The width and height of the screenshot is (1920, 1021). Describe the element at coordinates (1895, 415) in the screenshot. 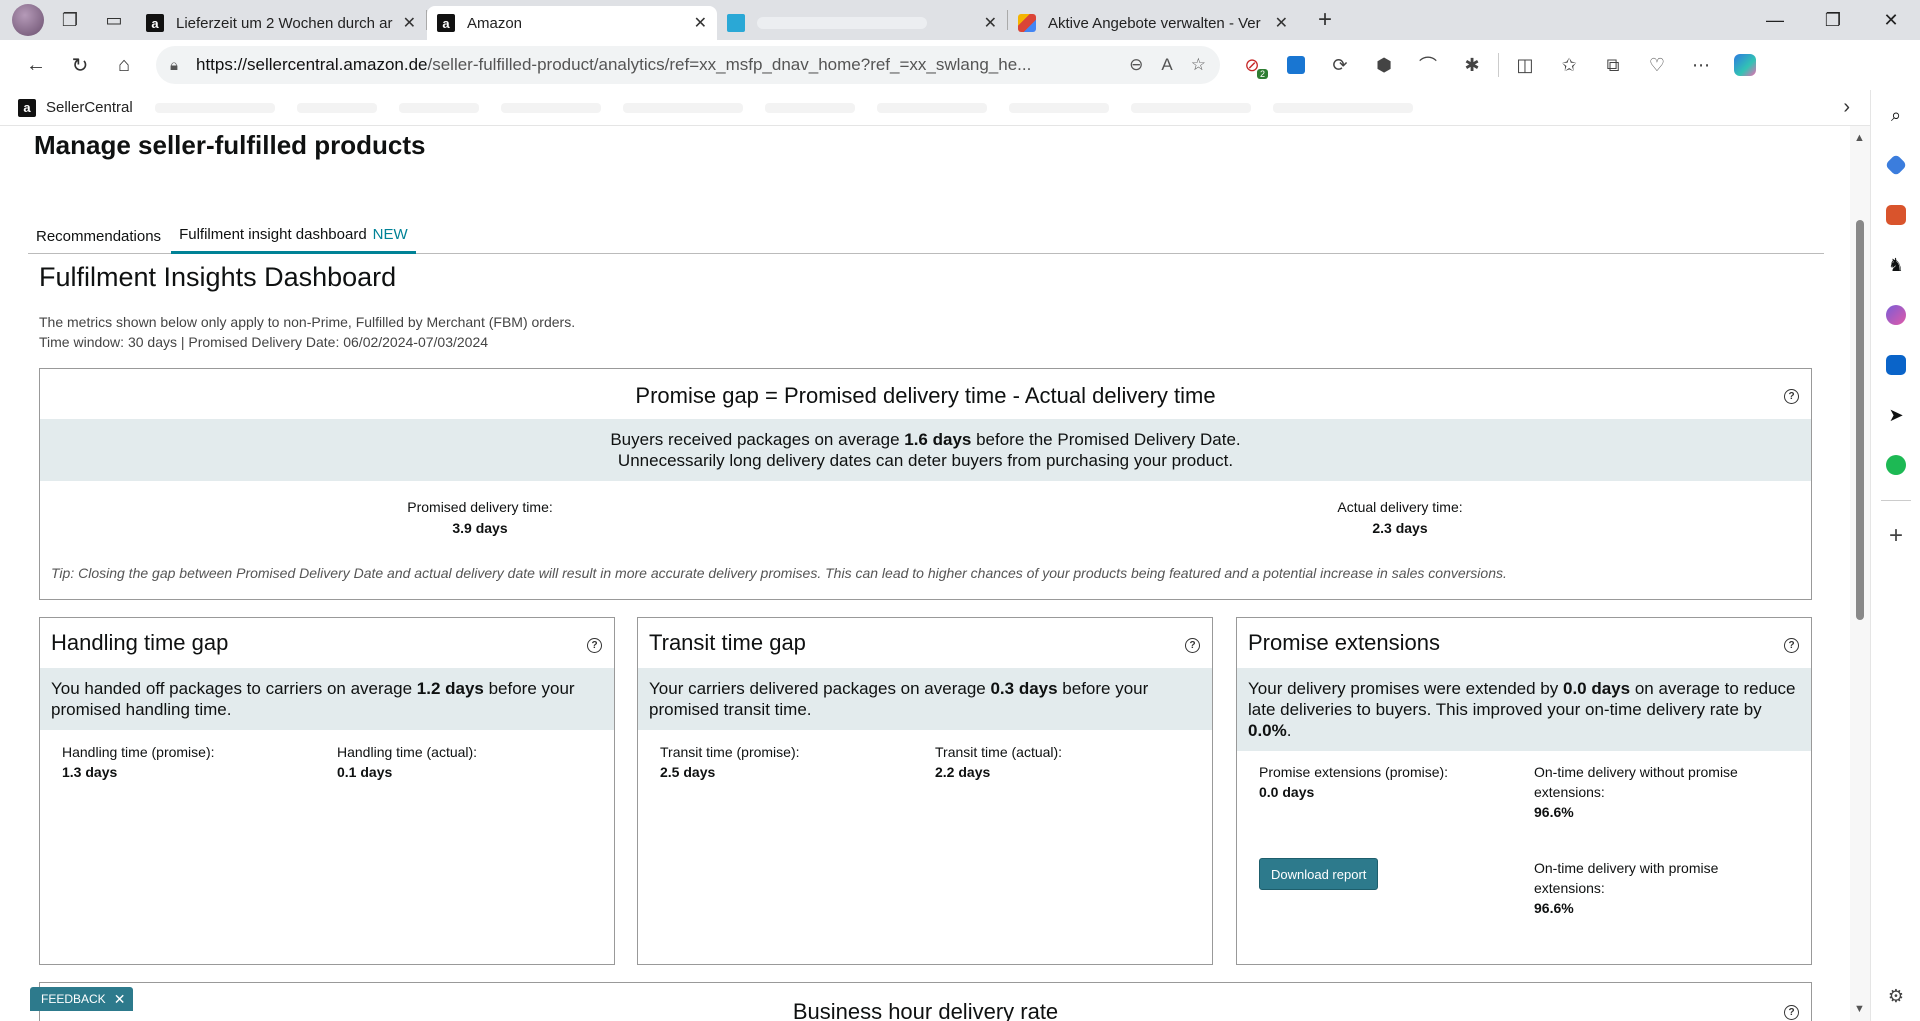

I see `drop-send-icon: ➤` at that location.